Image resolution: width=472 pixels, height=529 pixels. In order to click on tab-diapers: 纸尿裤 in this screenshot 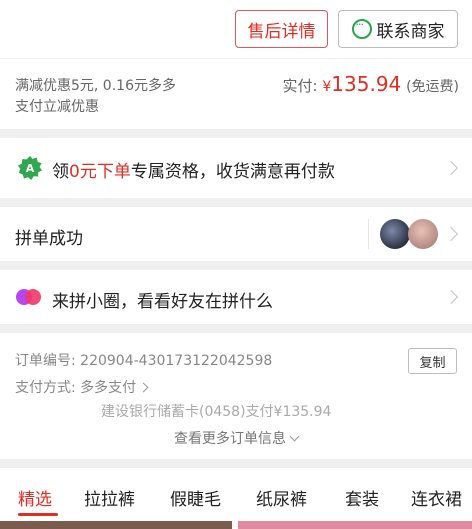, I will do `click(281, 497)`.